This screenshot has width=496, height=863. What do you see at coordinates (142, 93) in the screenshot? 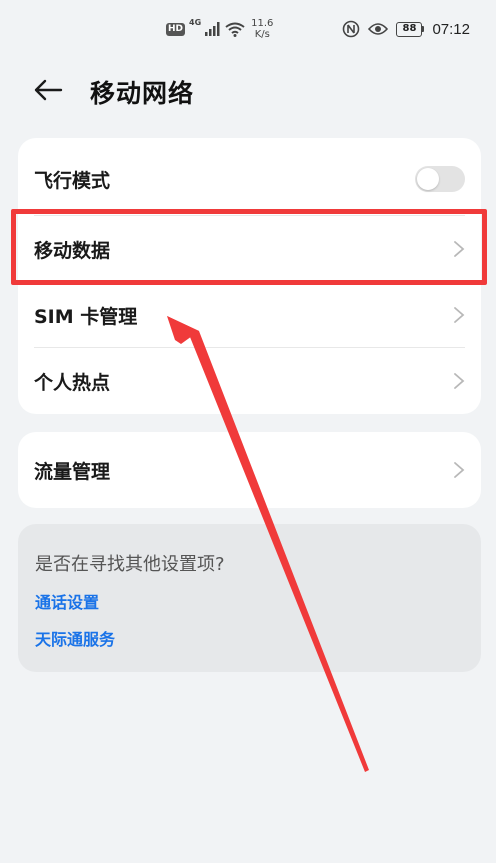
I see `page-title: 移动网络` at bounding box center [142, 93].